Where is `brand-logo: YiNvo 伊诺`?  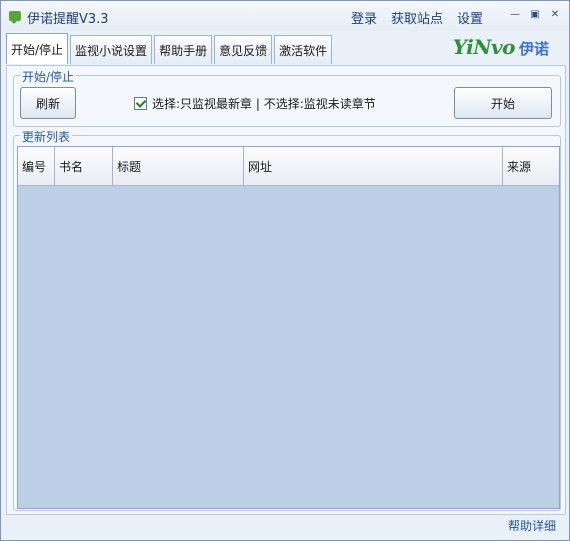
brand-logo: YiNvo 伊诺 is located at coordinates (501, 47).